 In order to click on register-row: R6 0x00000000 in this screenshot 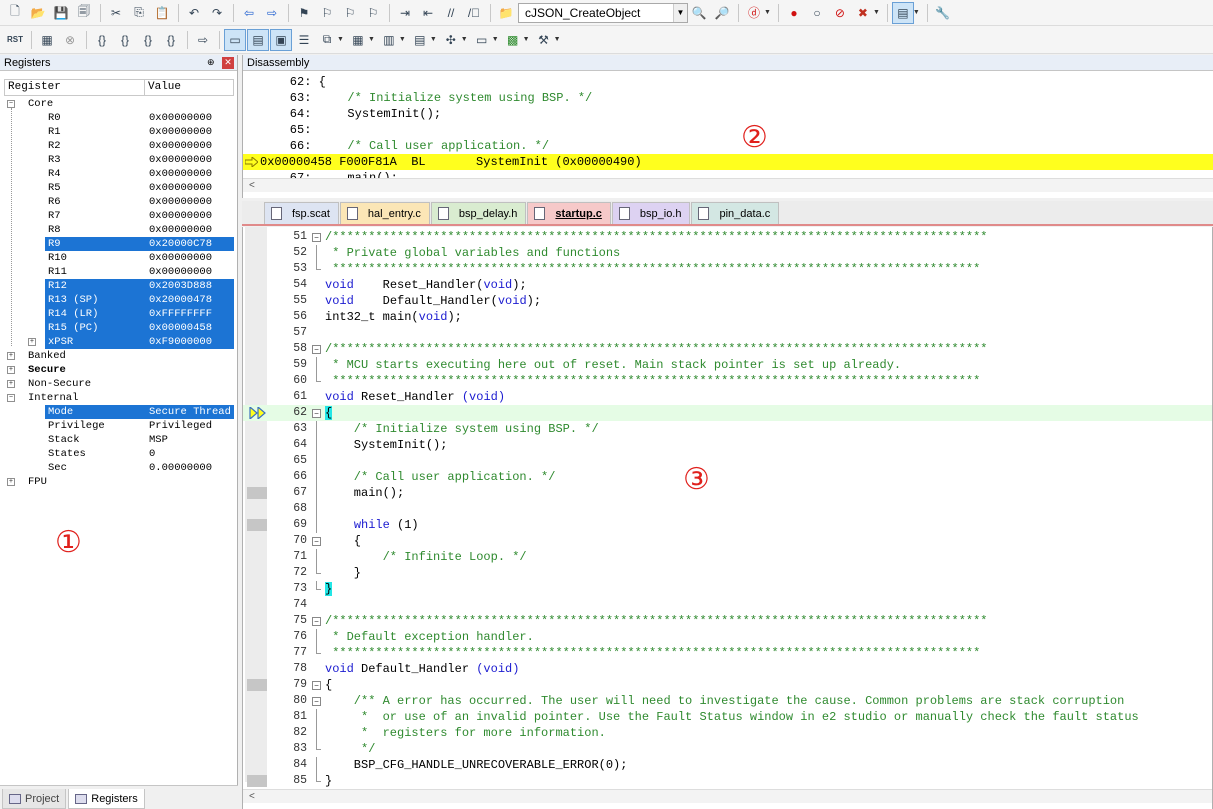, I will do `click(117, 202)`.